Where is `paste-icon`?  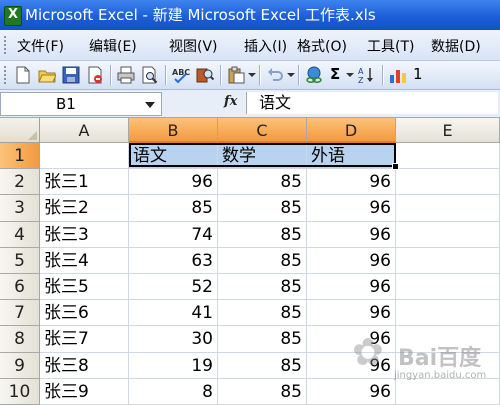 paste-icon is located at coordinates (236, 75).